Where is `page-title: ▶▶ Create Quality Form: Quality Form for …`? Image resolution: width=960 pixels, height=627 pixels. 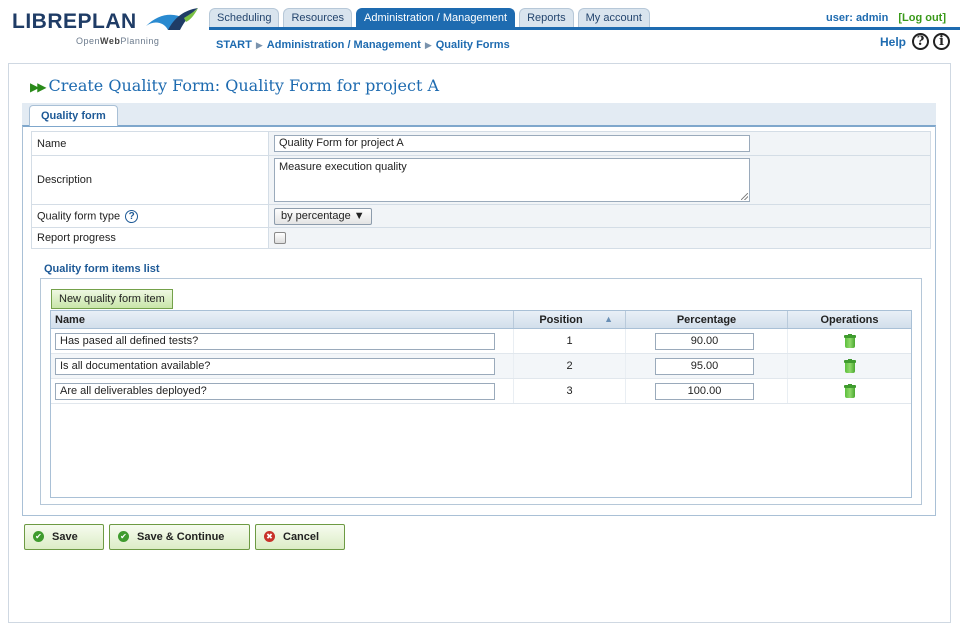 page-title: ▶▶ Create Quality Form: Quality Form for … is located at coordinates (234, 85).